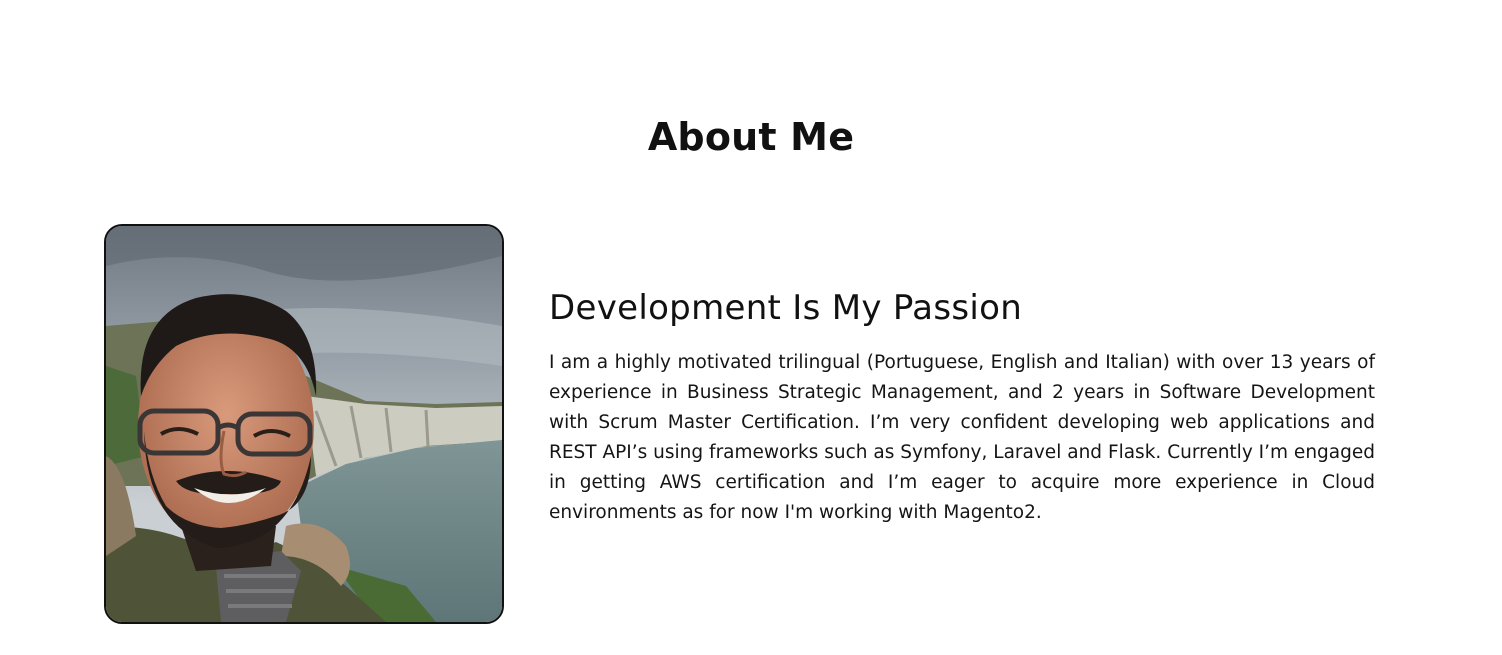 This screenshot has width=1502, height=655. I want to click on about-subtitle: Development Is My Passion, so click(786, 308).